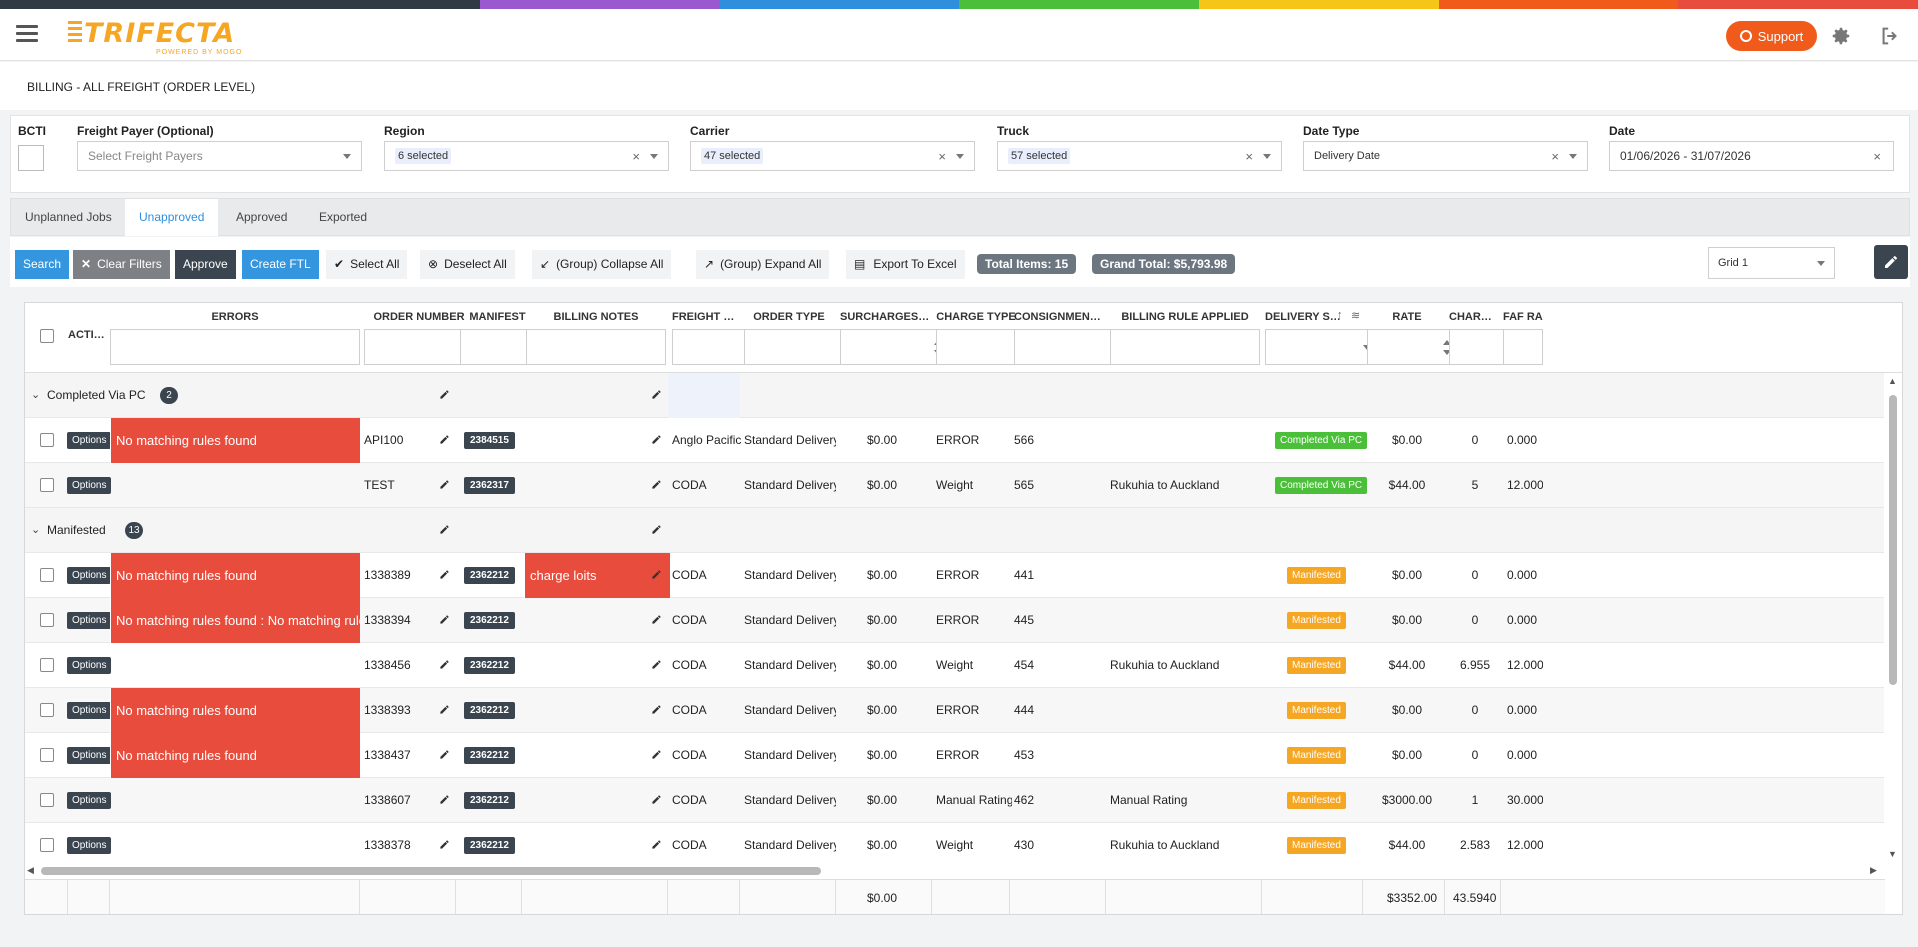 The height and width of the screenshot is (947, 1918). What do you see at coordinates (1523, 317) in the screenshot?
I see `col-faf-rate: FAF RA` at bounding box center [1523, 317].